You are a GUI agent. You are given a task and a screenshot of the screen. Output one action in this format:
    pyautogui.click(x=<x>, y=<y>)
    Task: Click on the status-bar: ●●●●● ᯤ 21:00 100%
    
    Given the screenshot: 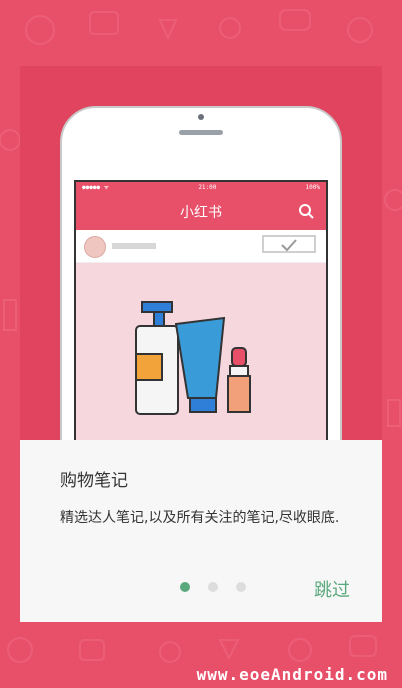 What is the action you would take?
    pyautogui.click(x=201, y=187)
    